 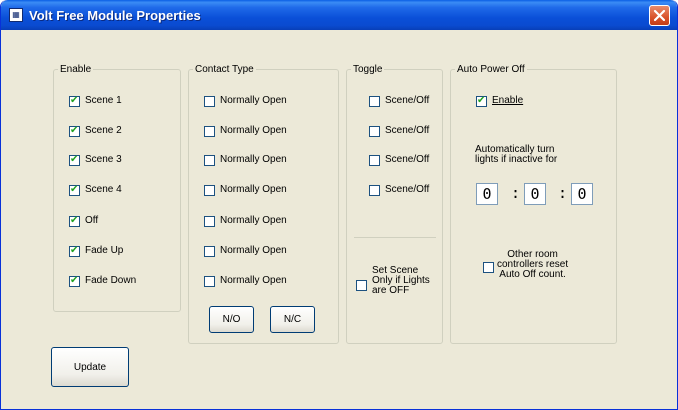 What do you see at coordinates (253, 159) in the screenshot?
I see `contact-type-3-label: Normally Open` at bounding box center [253, 159].